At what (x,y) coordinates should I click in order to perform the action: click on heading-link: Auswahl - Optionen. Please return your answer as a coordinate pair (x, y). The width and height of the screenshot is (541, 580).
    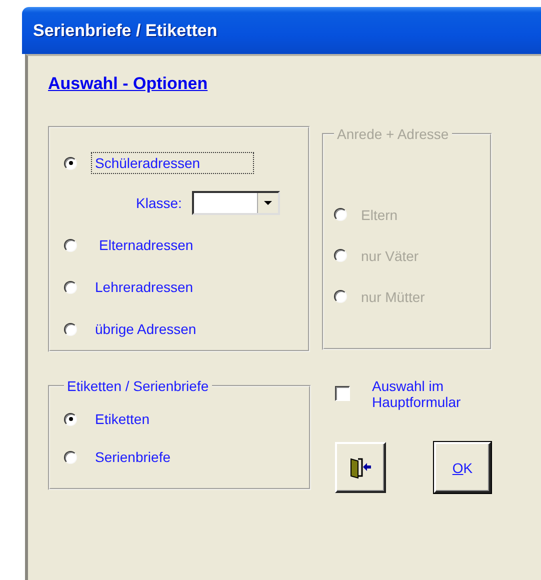
    Looking at the image, I should click on (128, 84).